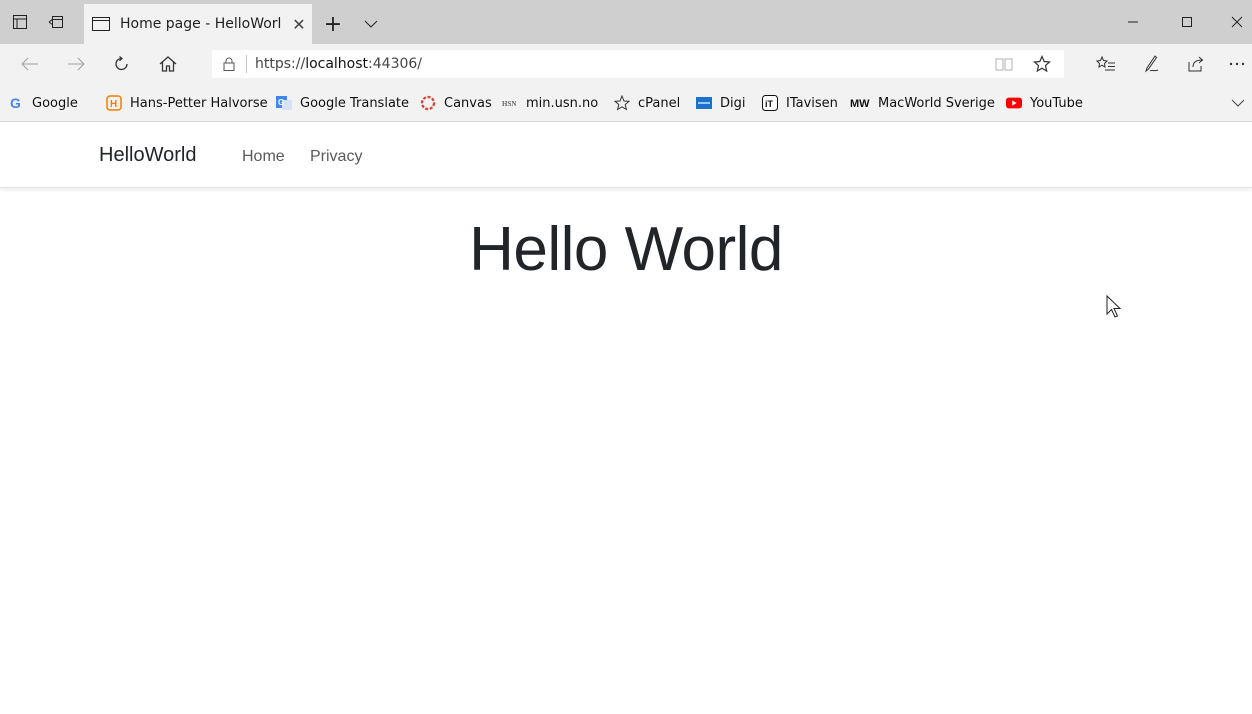  I want to click on address-bar: https://localhost:44306/, so click(638, 64).